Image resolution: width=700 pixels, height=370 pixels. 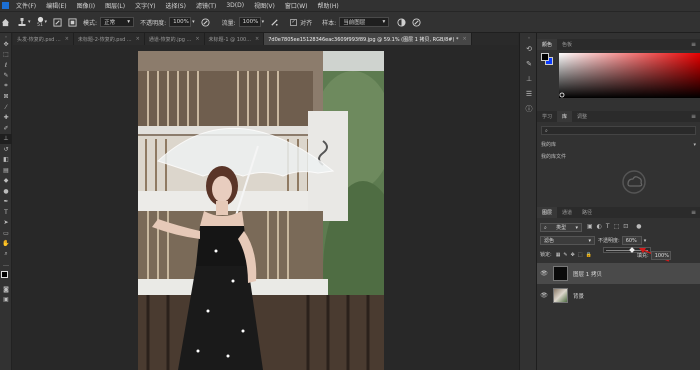 What do you see at coordinates (631, 240) in the screenshot?
I see `layer-opacity-input: 60%` at bounding box center [631, 240].